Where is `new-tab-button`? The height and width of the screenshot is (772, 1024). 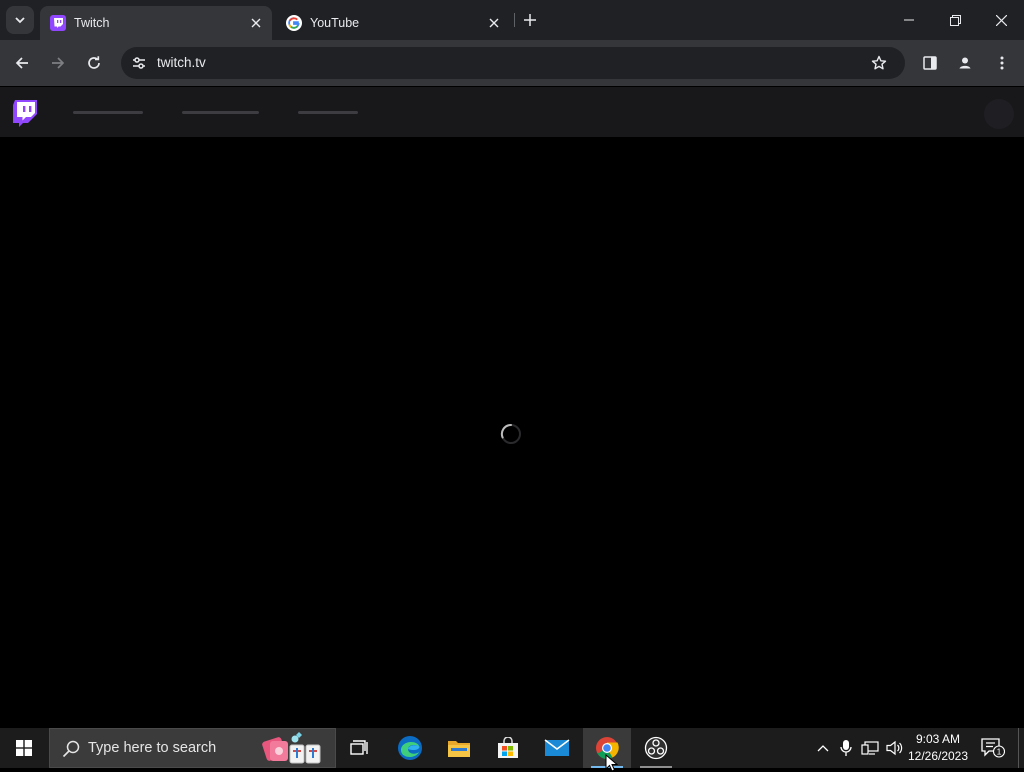 new-tab-button is located at coordinates (530, 20).